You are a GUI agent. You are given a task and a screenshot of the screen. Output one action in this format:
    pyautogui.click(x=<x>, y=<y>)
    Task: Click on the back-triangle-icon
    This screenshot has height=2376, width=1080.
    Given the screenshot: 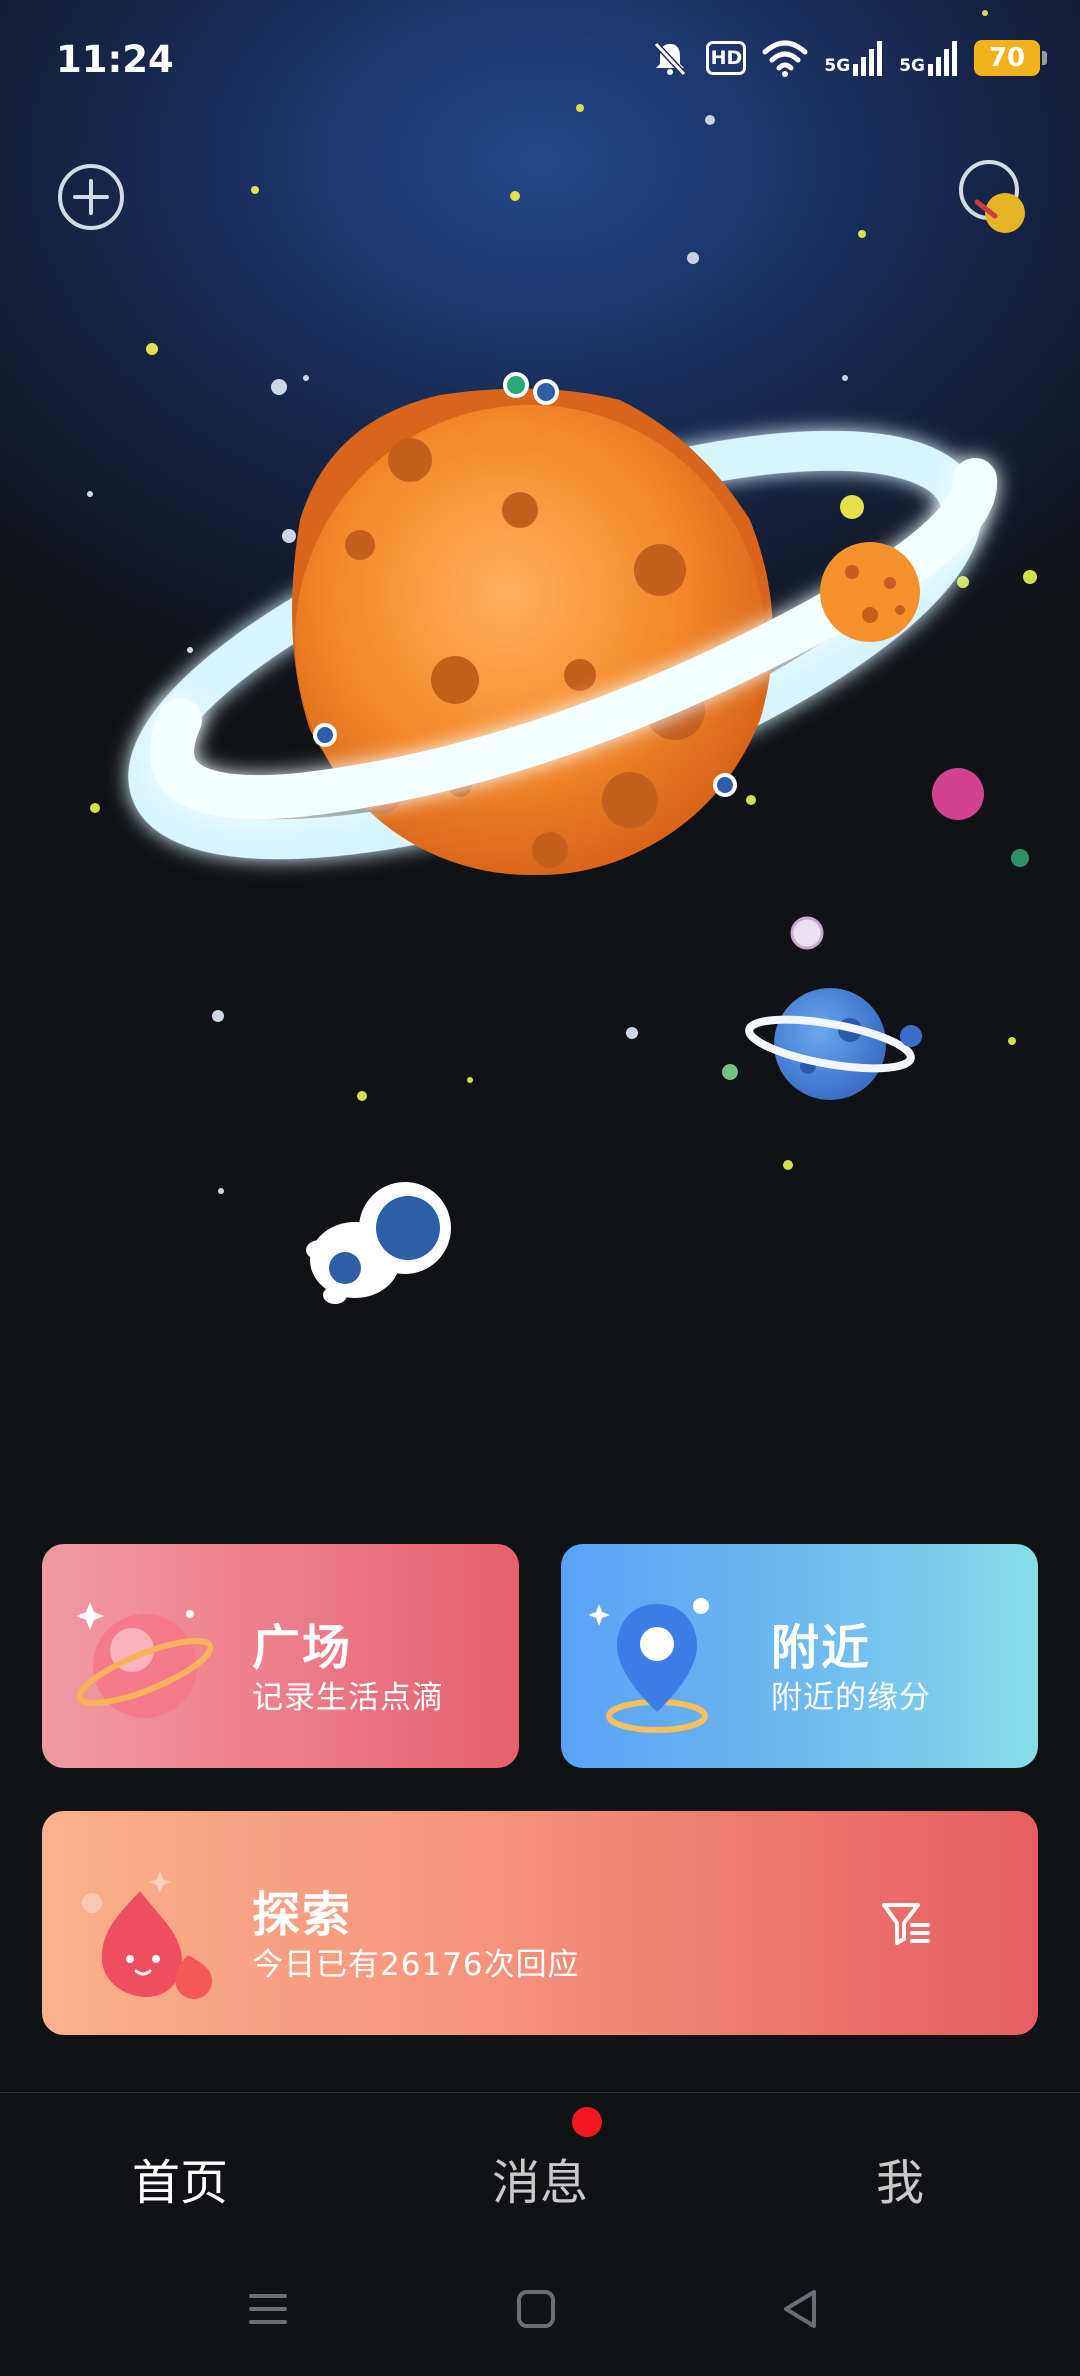 What is the action you would take?
    pyautogui.click(x=801, y=2309)
    